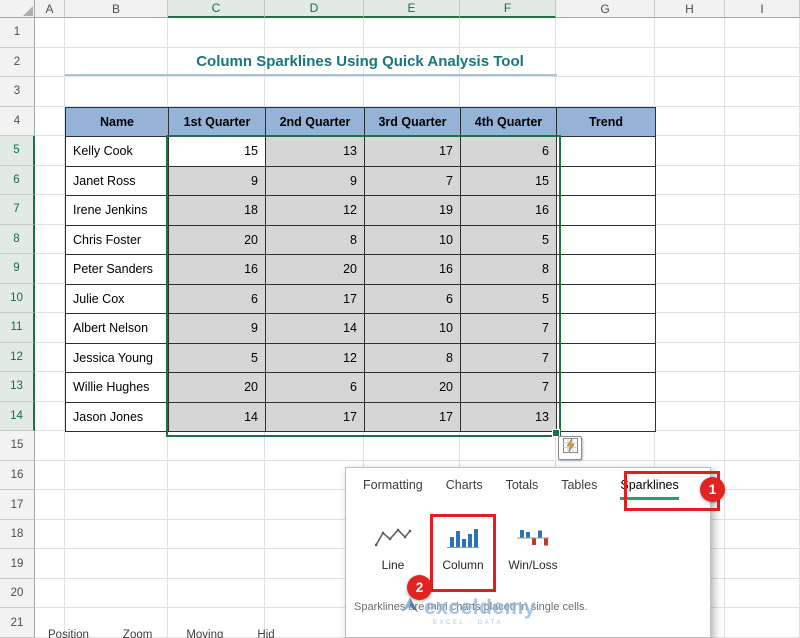 This screenshot has height=638, width=800. I want to click on sparkline-option-line: Line, so click(393, 547).